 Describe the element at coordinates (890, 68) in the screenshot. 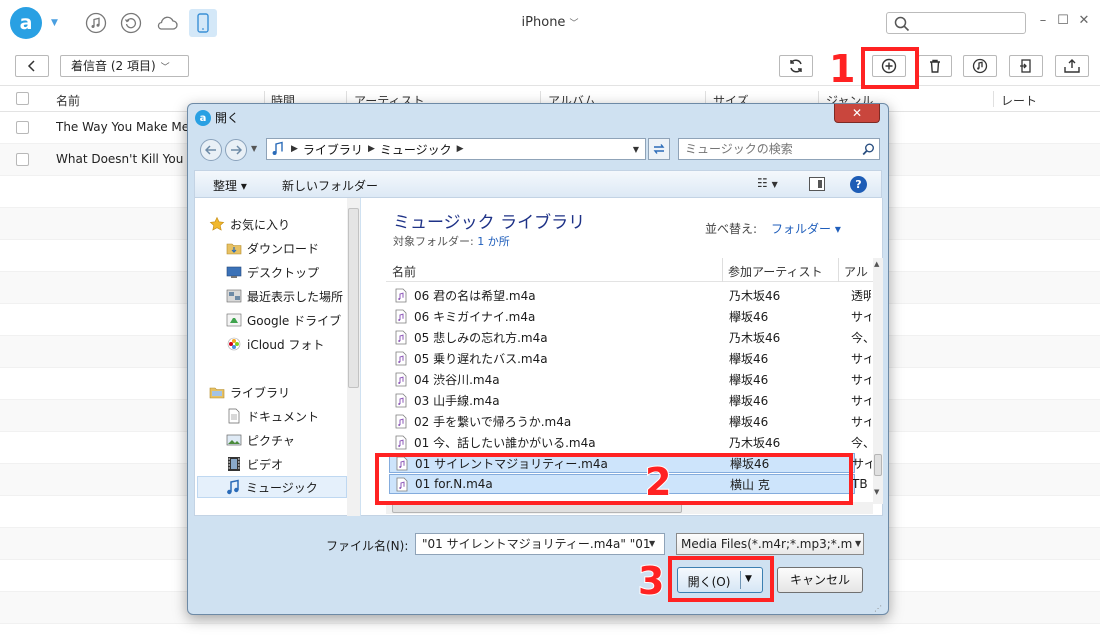

I see `callout-box-add` at that location.